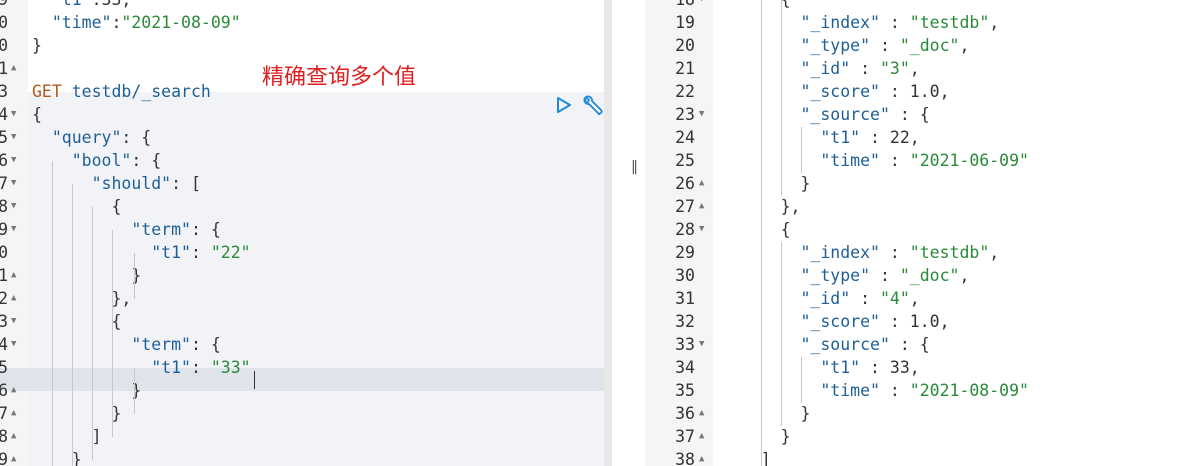 This screenshot has width=1187, height=466. I want to click on code-line: 28 ▼ {, so click(916, 229).